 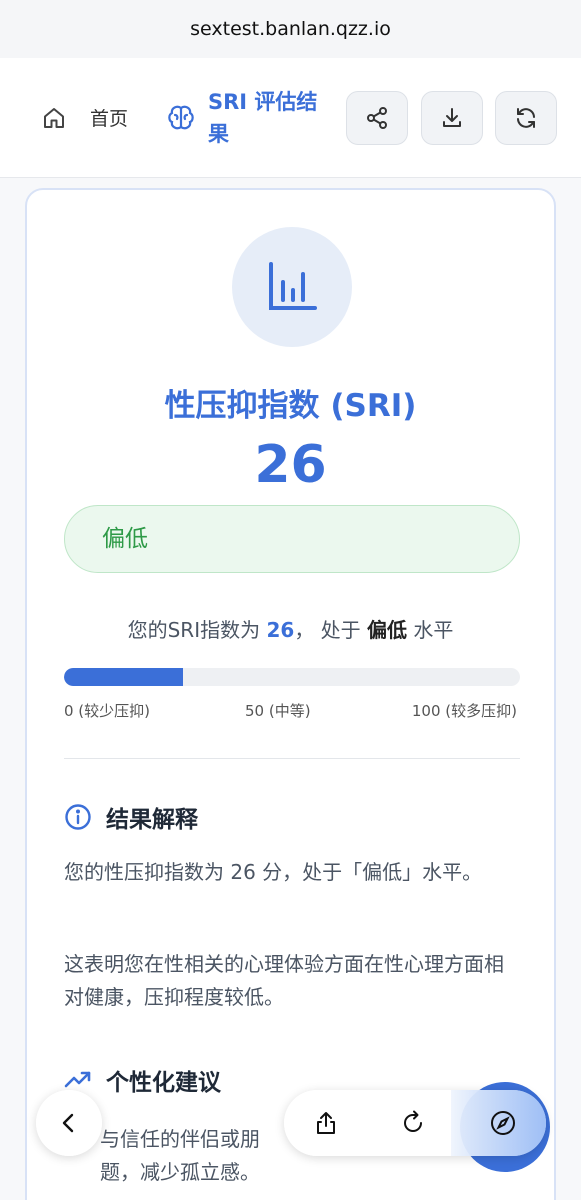 I want to click on compass-icon, so click(x=503, y=1123).